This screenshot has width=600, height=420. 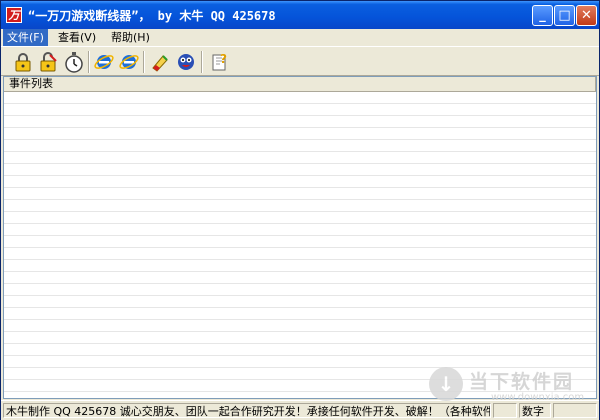 What do you see at coordinates (219, 62) in the screenshot?
I see `help-icon: ?` at bounding box center [219, 62].